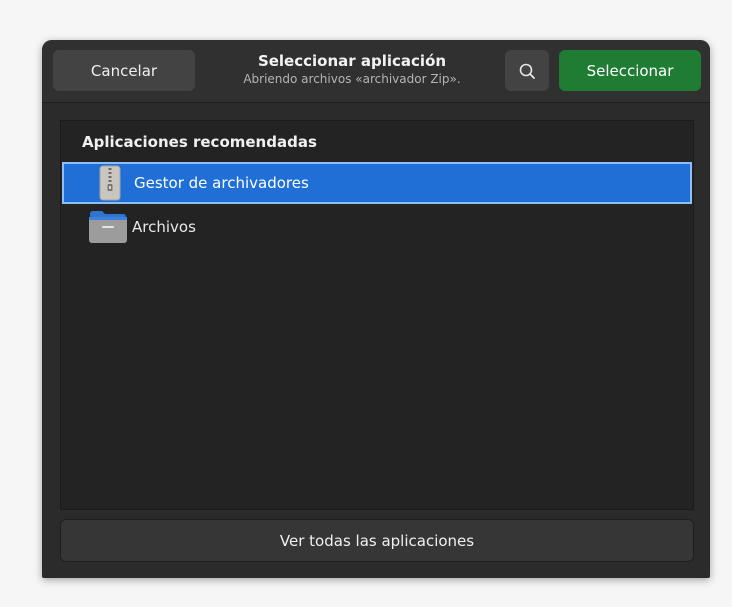 Image resolution: width=732 pixels, height=607 pixels. I want to click on folder-icon, so click(108, 227).